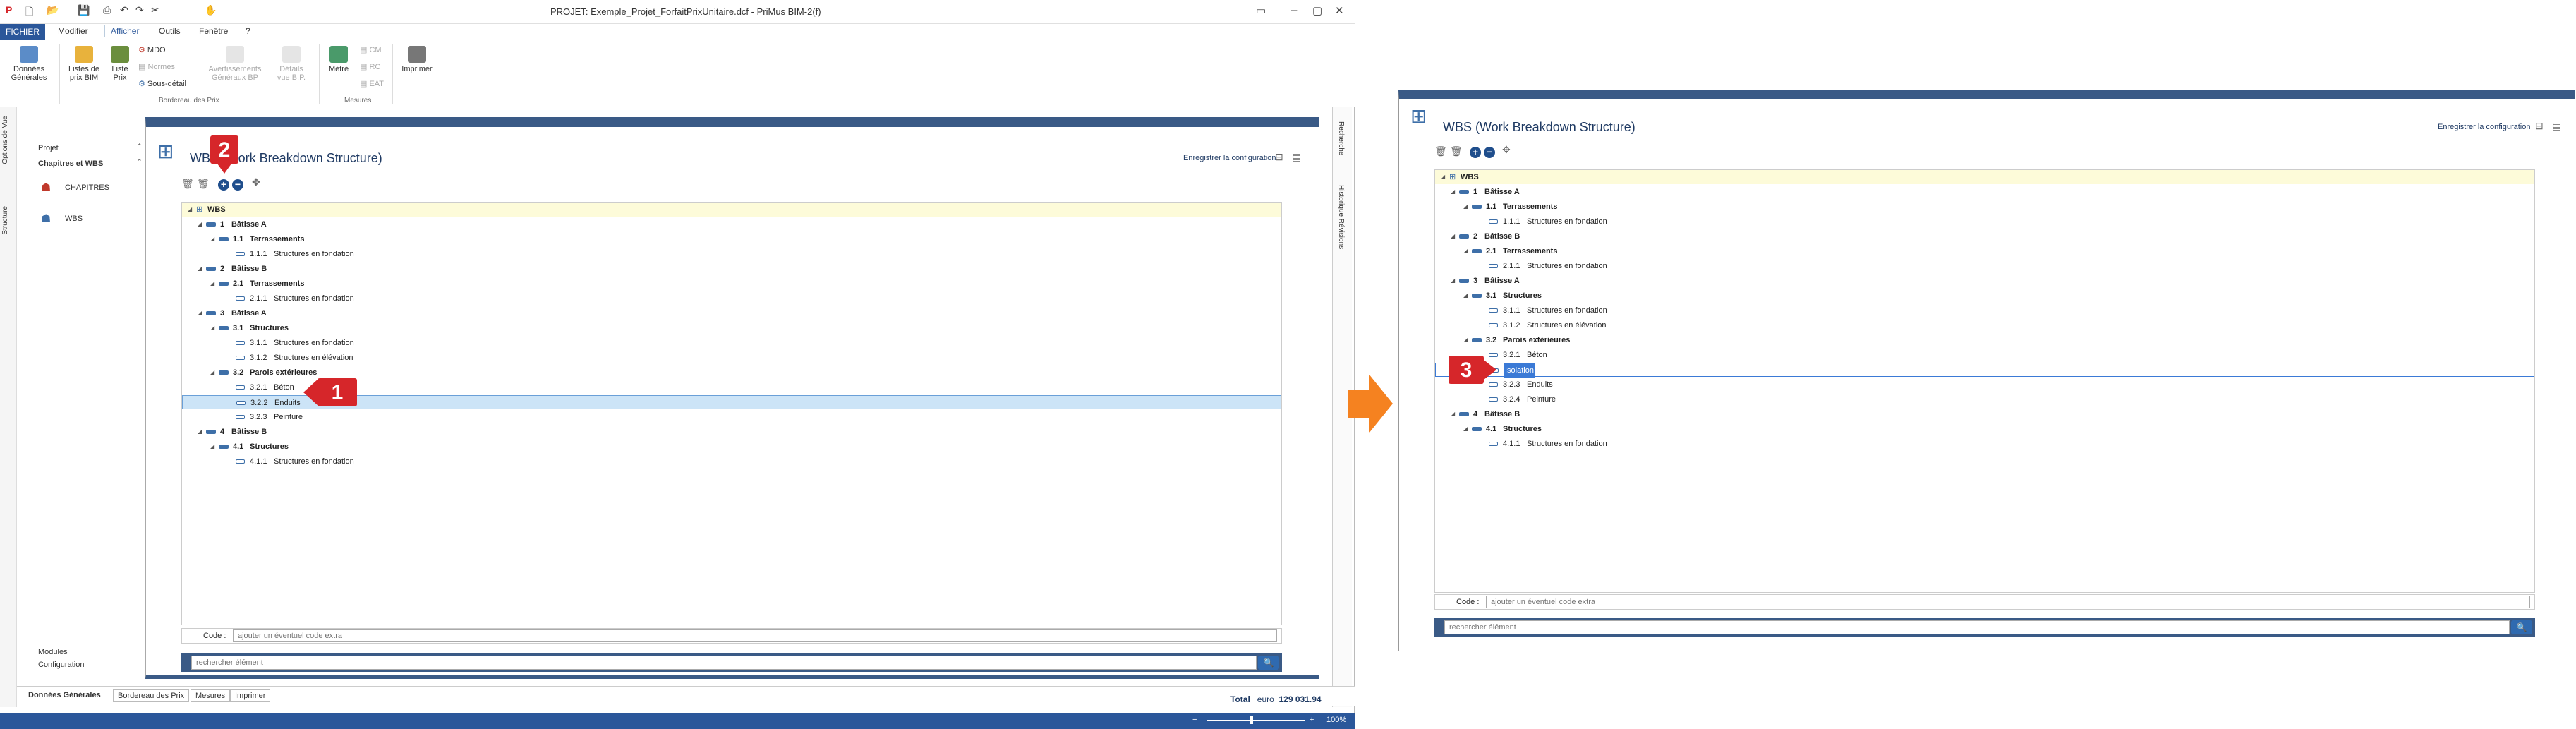  Describe the element at coordinates (1985, 355) in the screenshot. I see `tree-leaf-row: 3.2.1 Béton` at that location.